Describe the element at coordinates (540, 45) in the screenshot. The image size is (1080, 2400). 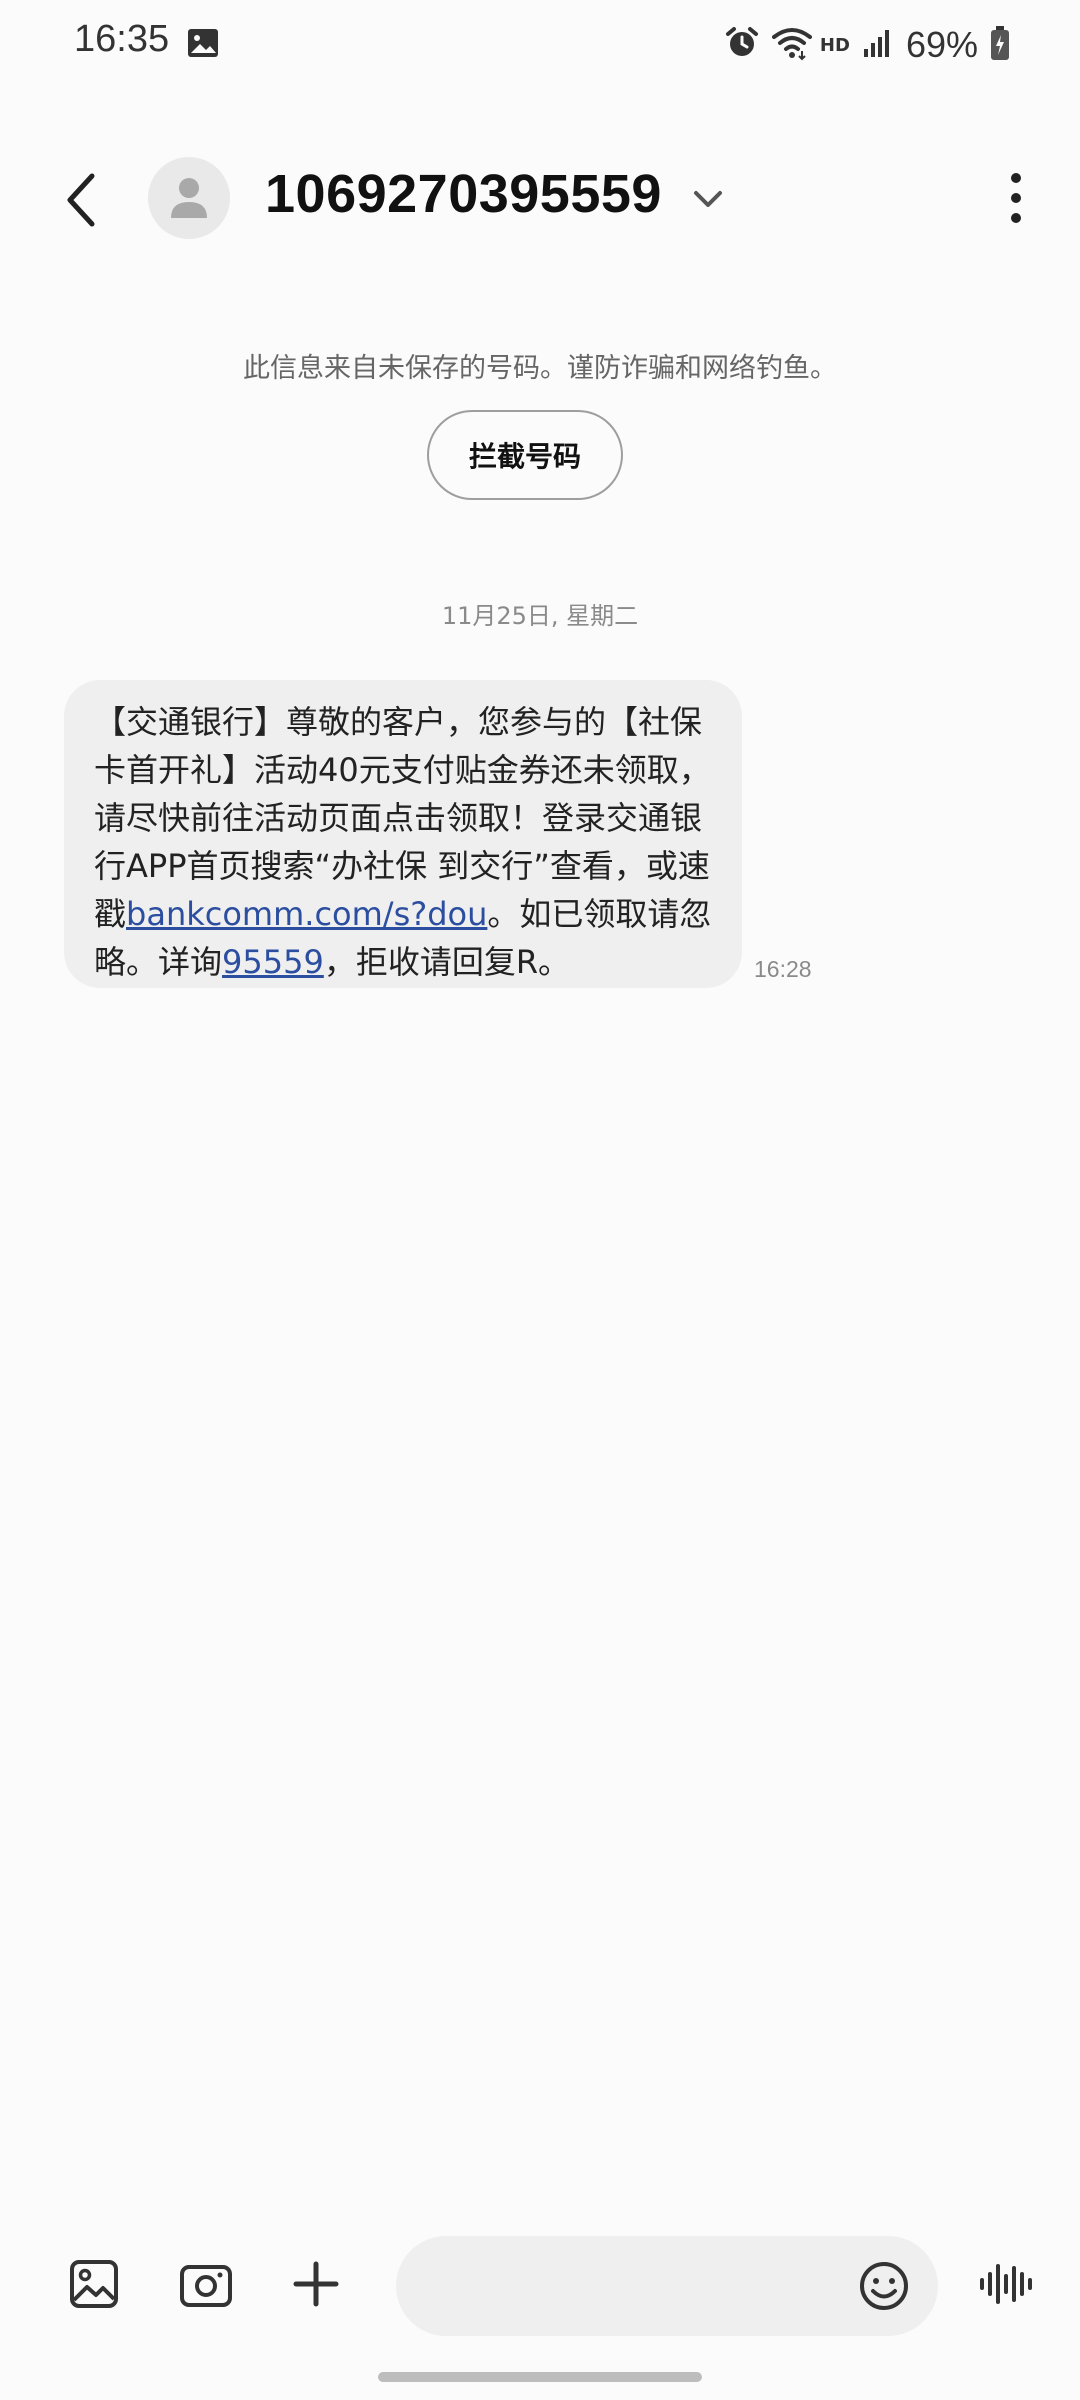
I see `status-bar: 16:35 HD 69%` at that location.